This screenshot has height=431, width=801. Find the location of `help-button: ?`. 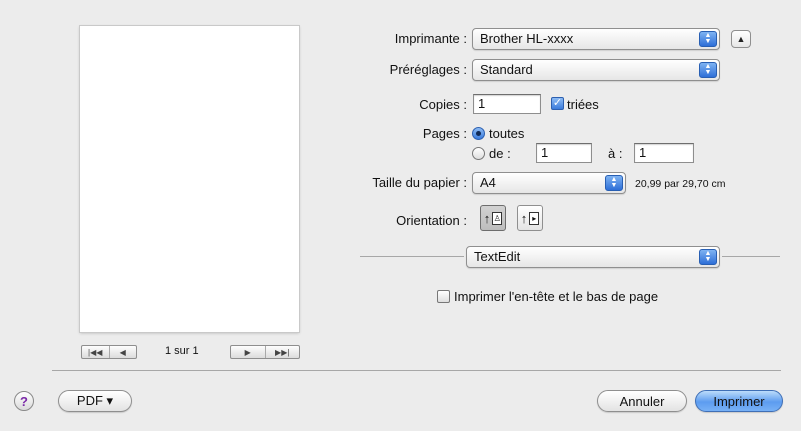

help-button: ? is located at coordinates (24, 401).